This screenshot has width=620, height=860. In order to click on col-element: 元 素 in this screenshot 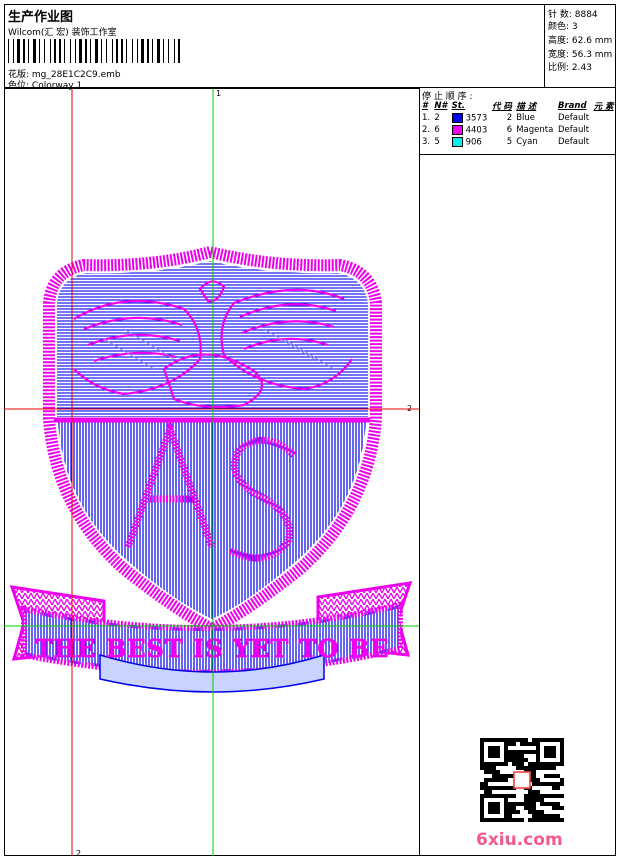, I will do `click(603, 107)`.